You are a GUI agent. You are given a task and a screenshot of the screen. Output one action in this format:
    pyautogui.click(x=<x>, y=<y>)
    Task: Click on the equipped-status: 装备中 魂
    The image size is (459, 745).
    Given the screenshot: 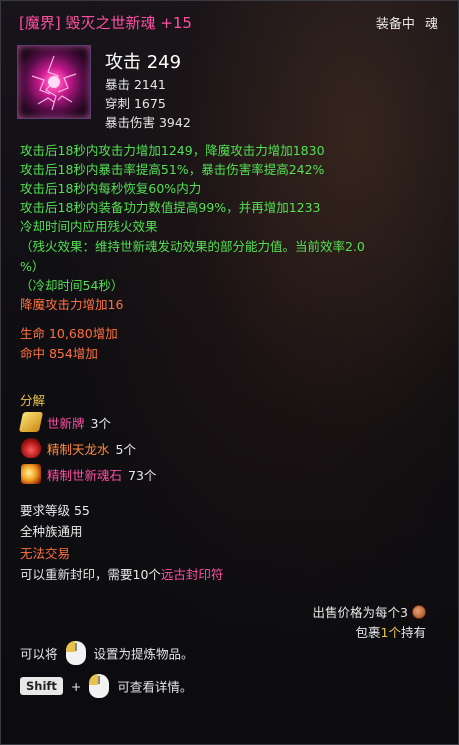 What is the action you would take?
    pyautogui.click(x=407, y=22)
    